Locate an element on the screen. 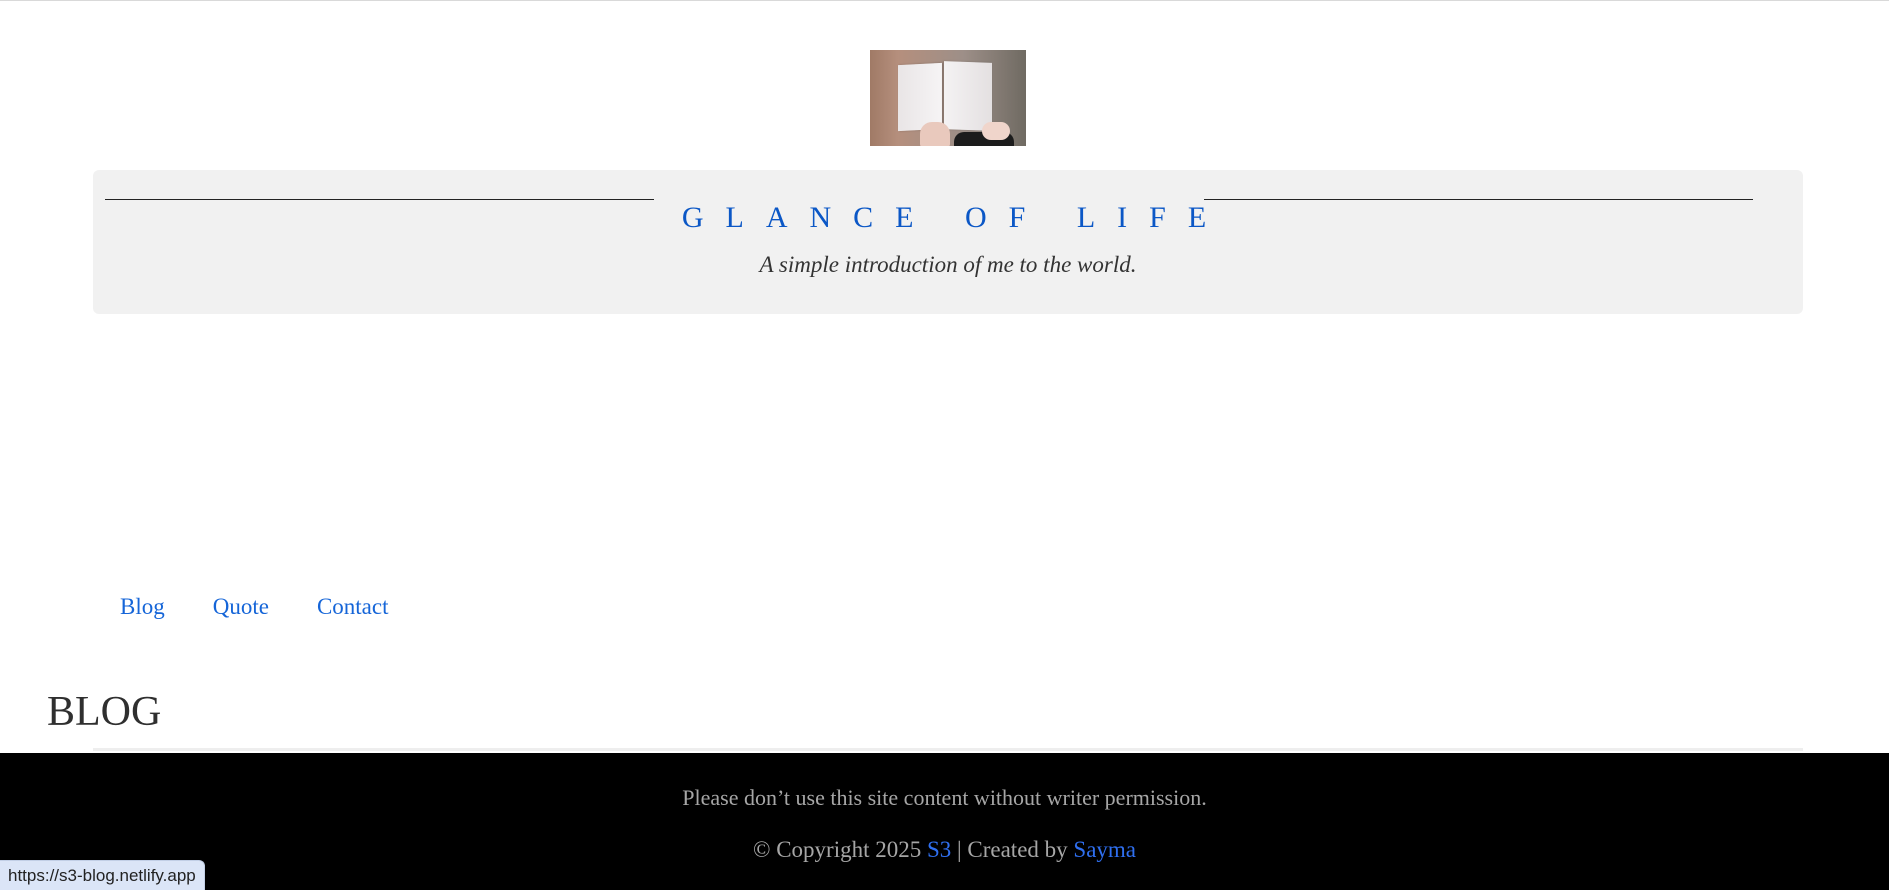 Image resolution: width=1889 pixels, height=891 pixels. open-book-logo is located at coordinates (948, 98).